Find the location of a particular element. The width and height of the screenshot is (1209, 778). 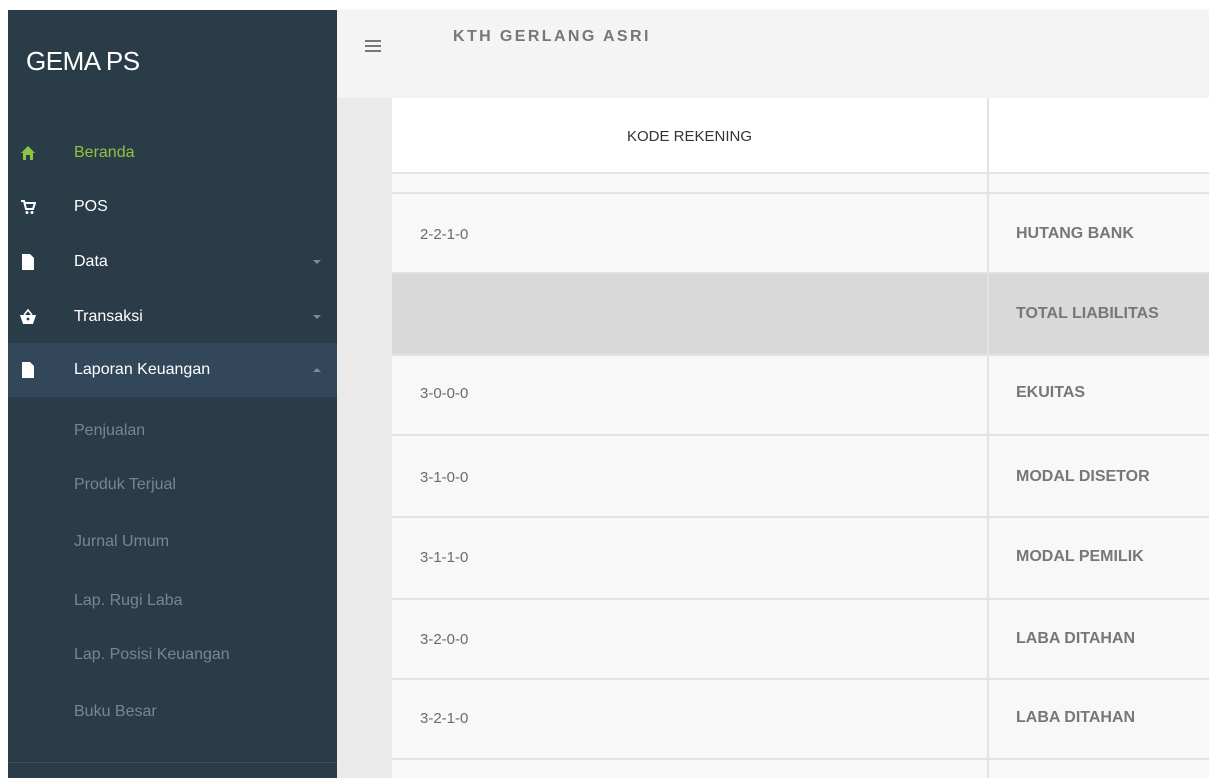

app-title: KTH GERLANG ASRI is located at coordinates (552, 36).